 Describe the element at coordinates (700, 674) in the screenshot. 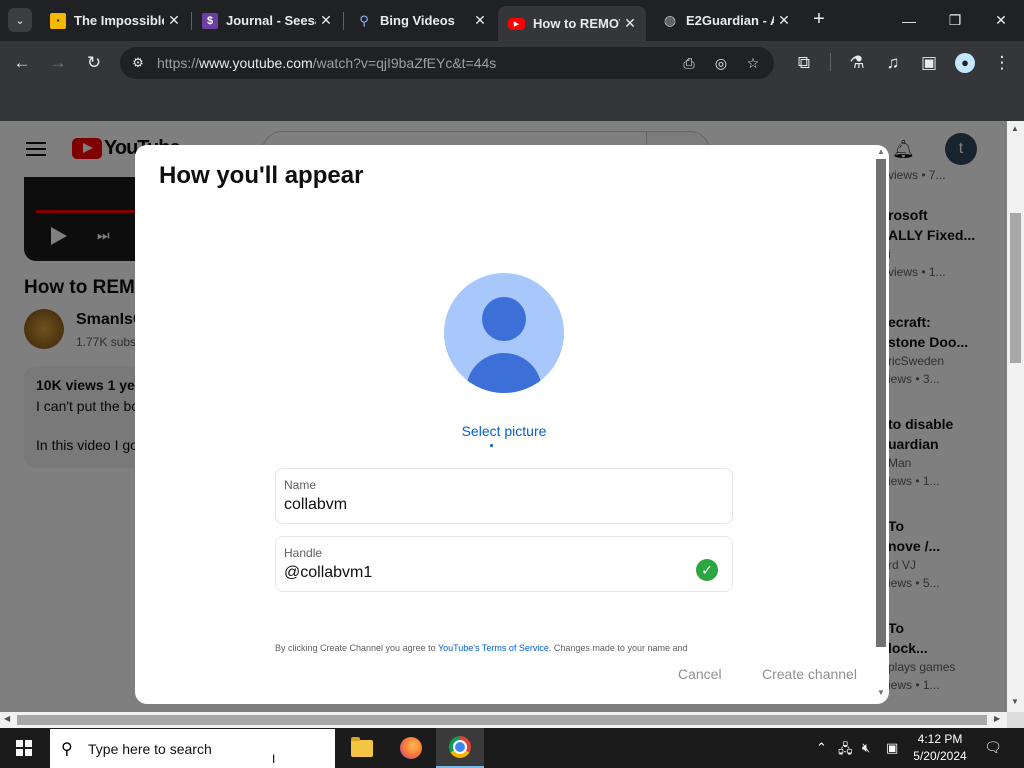

I see `cancel-button: Cancel` at that location.